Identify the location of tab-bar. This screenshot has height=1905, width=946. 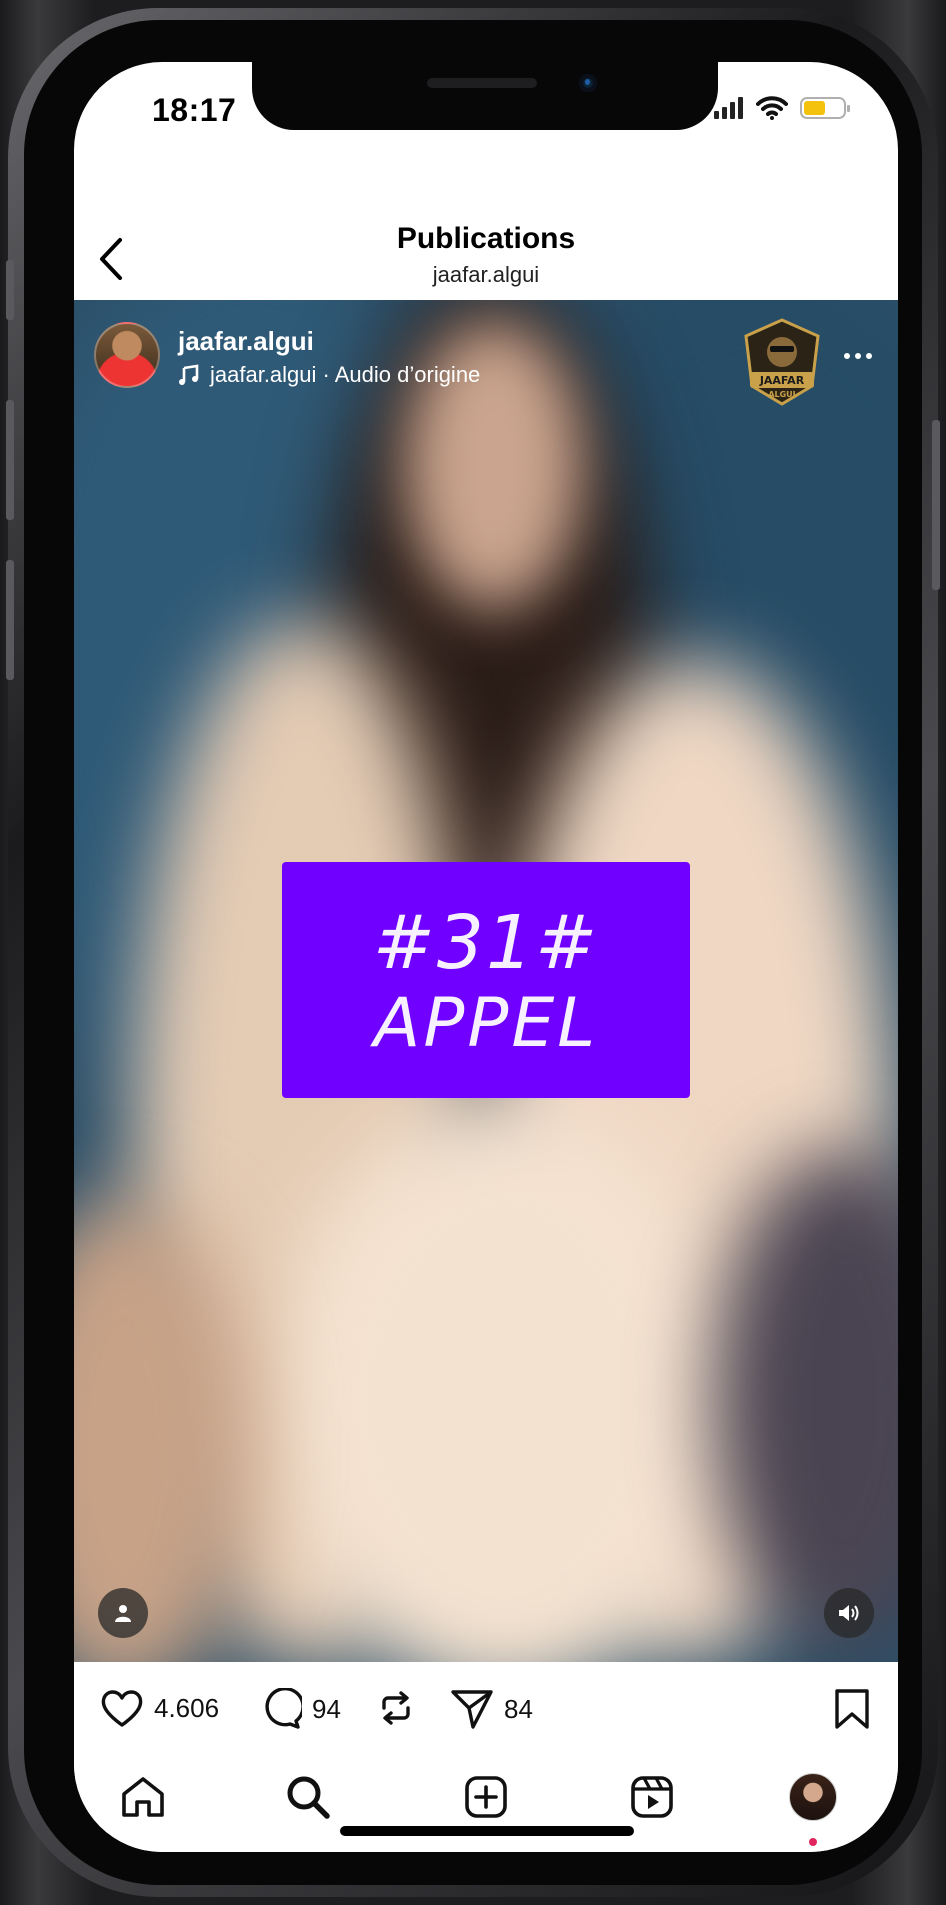
(486, 1803).